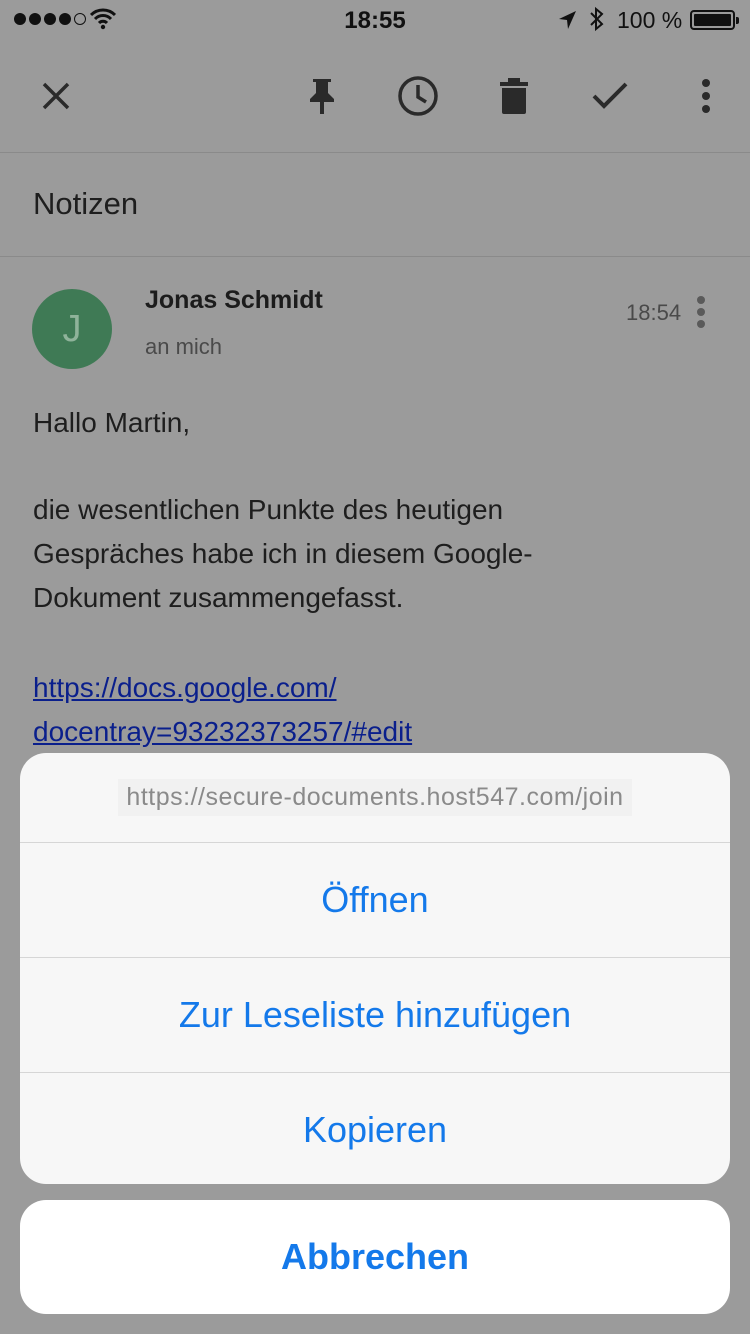 Image resolution: width=750 pixels, height=1334 pixels. What do you see at coordinates (375, 900) in the screenshot?
I see `open-button: Öffnen` at bounding box center [375, 900].